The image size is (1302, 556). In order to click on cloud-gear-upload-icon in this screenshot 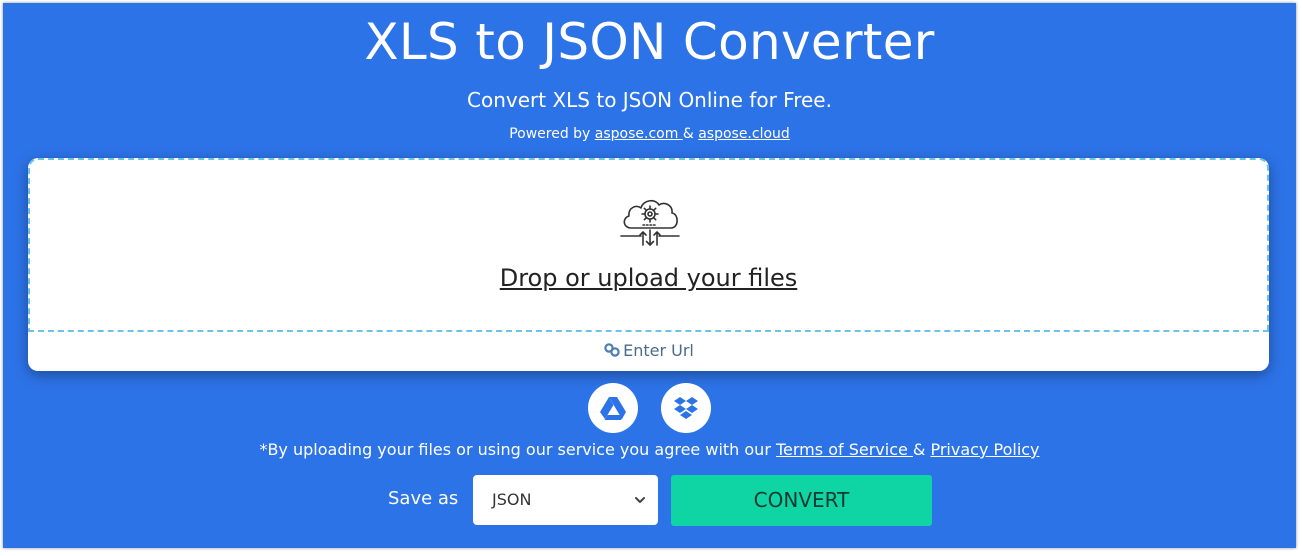, I will do `click(650, 222)`.